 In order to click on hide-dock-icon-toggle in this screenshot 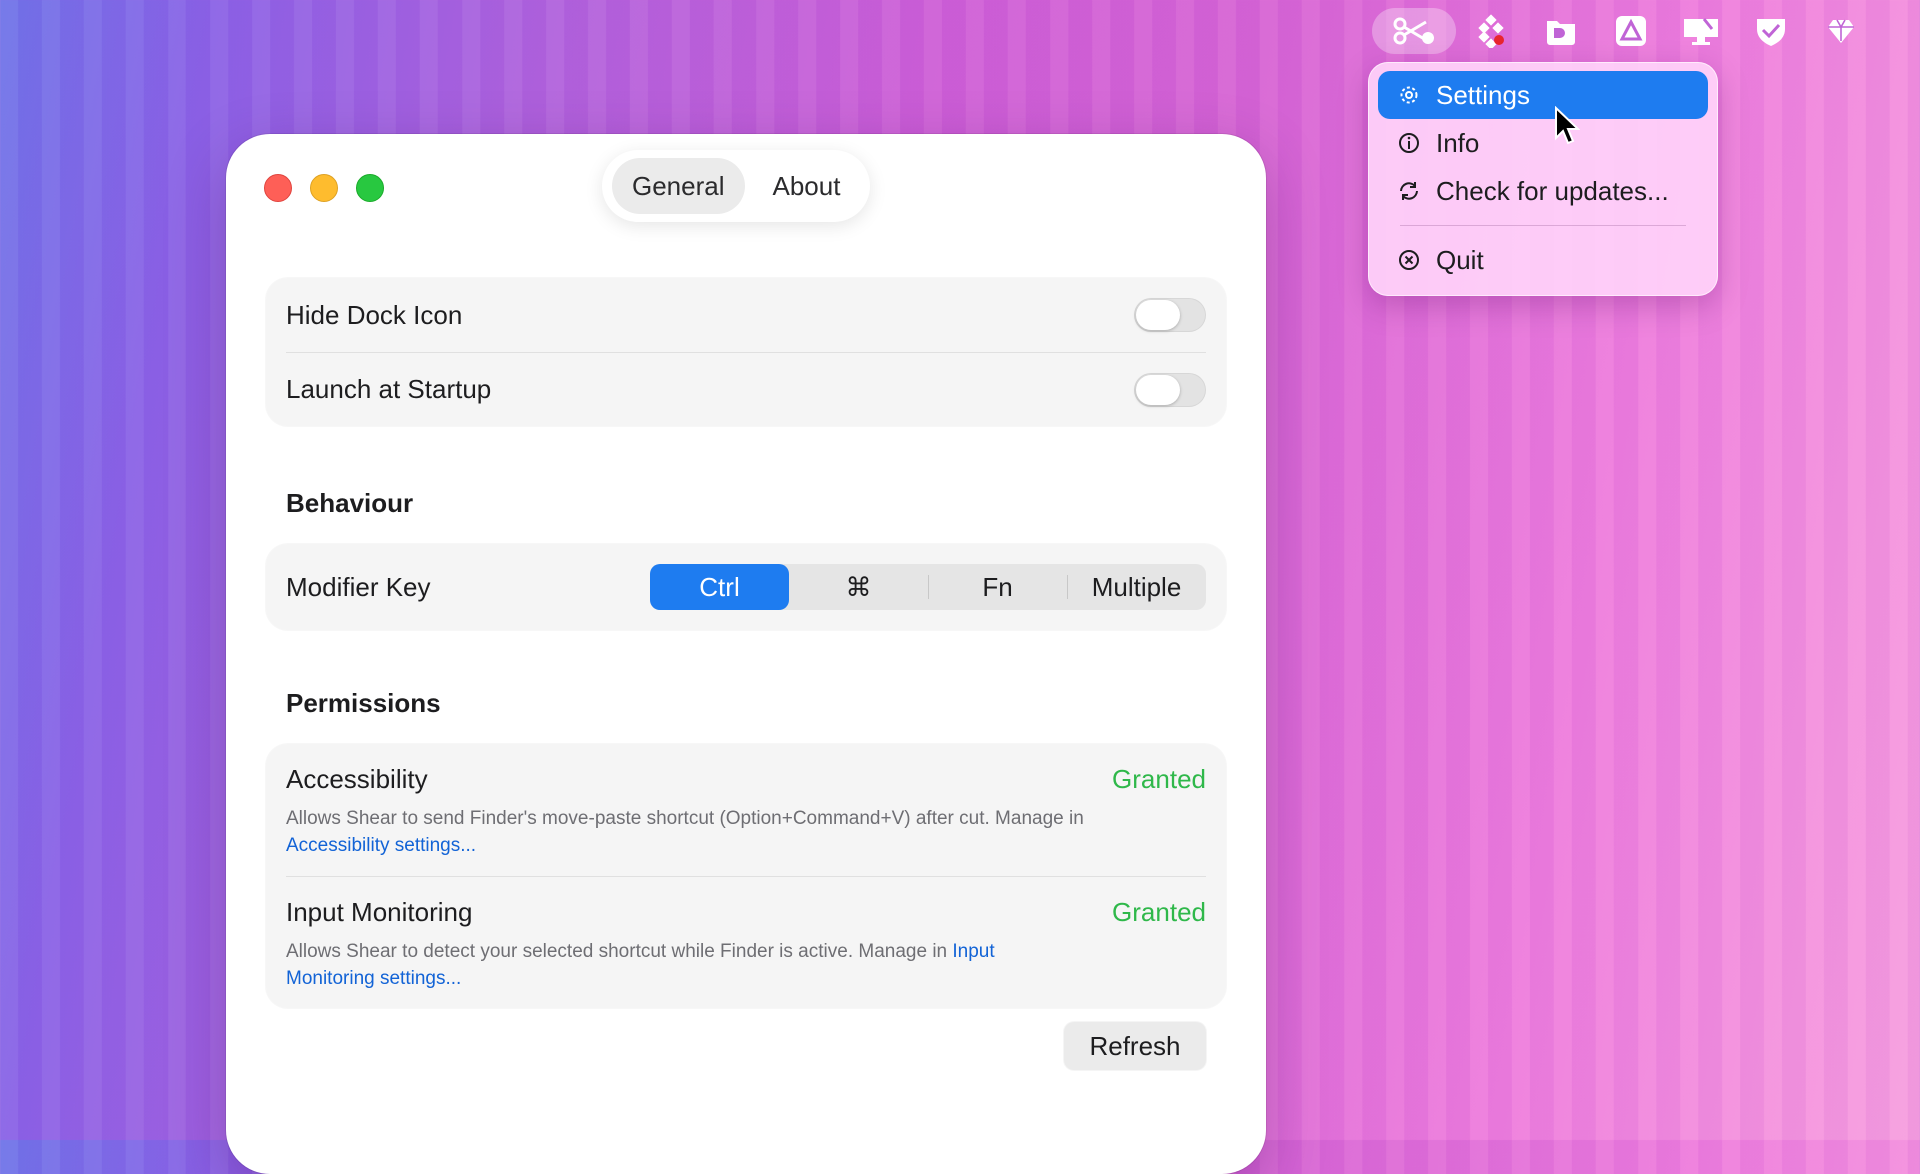, I will do `click(1170, 315)`.